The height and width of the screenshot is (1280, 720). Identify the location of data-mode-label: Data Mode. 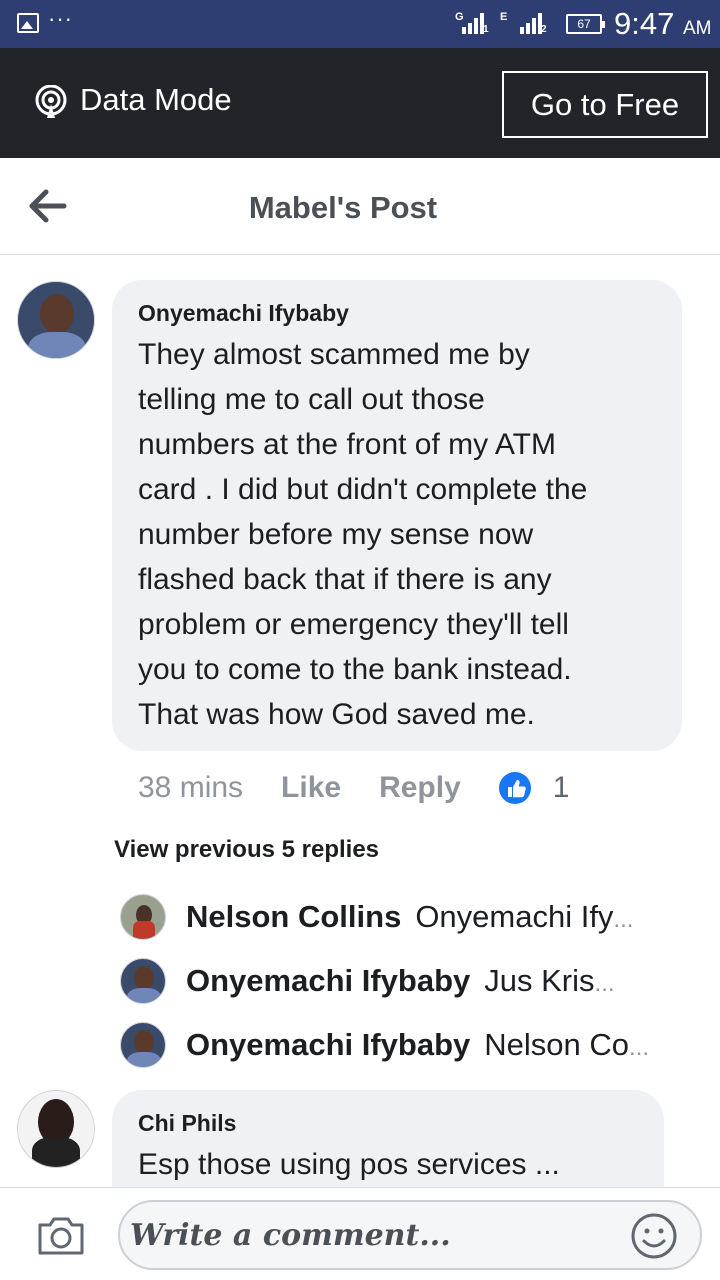
(156, 99).